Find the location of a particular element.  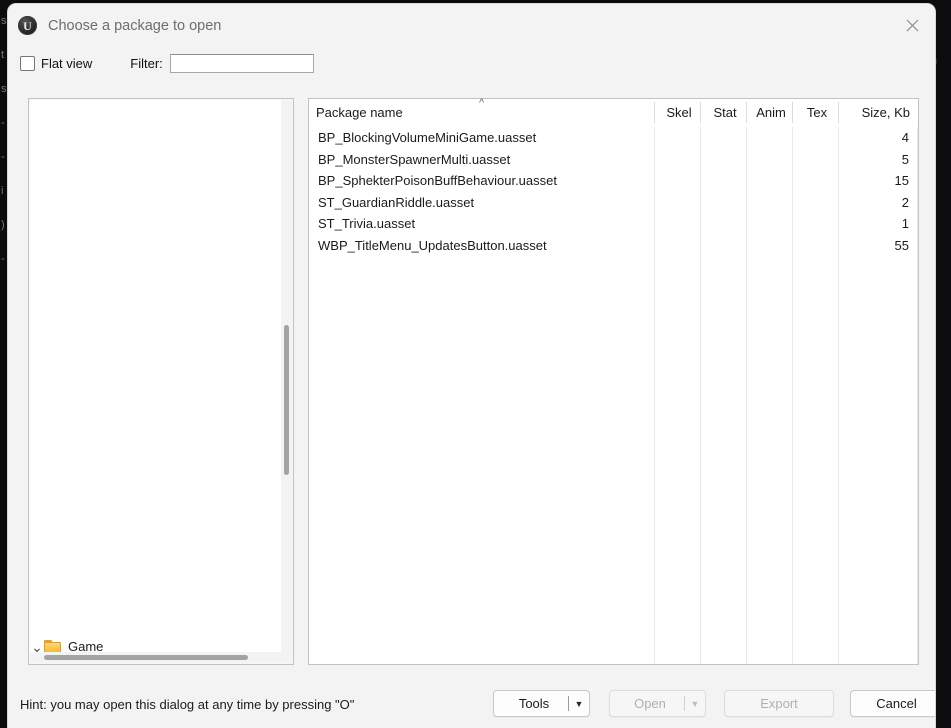

package-name-cell: BP_BlockingVolumeMiniGame.uasset is located at coordinates (427, 137).